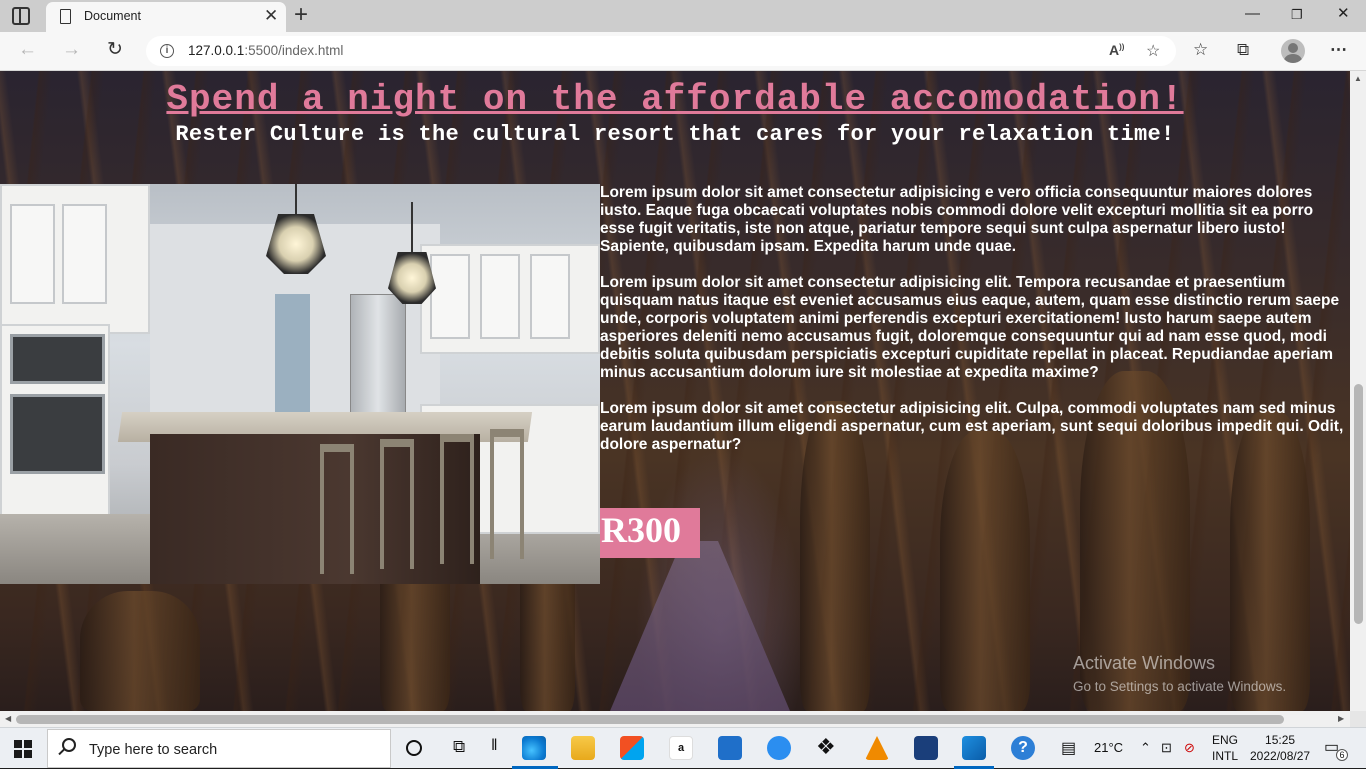 The image size is (1366, 769). I want to click on amazon-icon: a, so click(681, 748).